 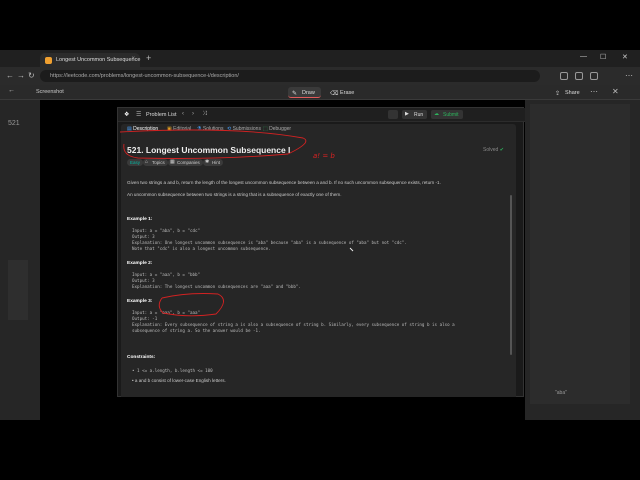 I want to click on run-button: ▶ Run, so click(x=415, y=114).